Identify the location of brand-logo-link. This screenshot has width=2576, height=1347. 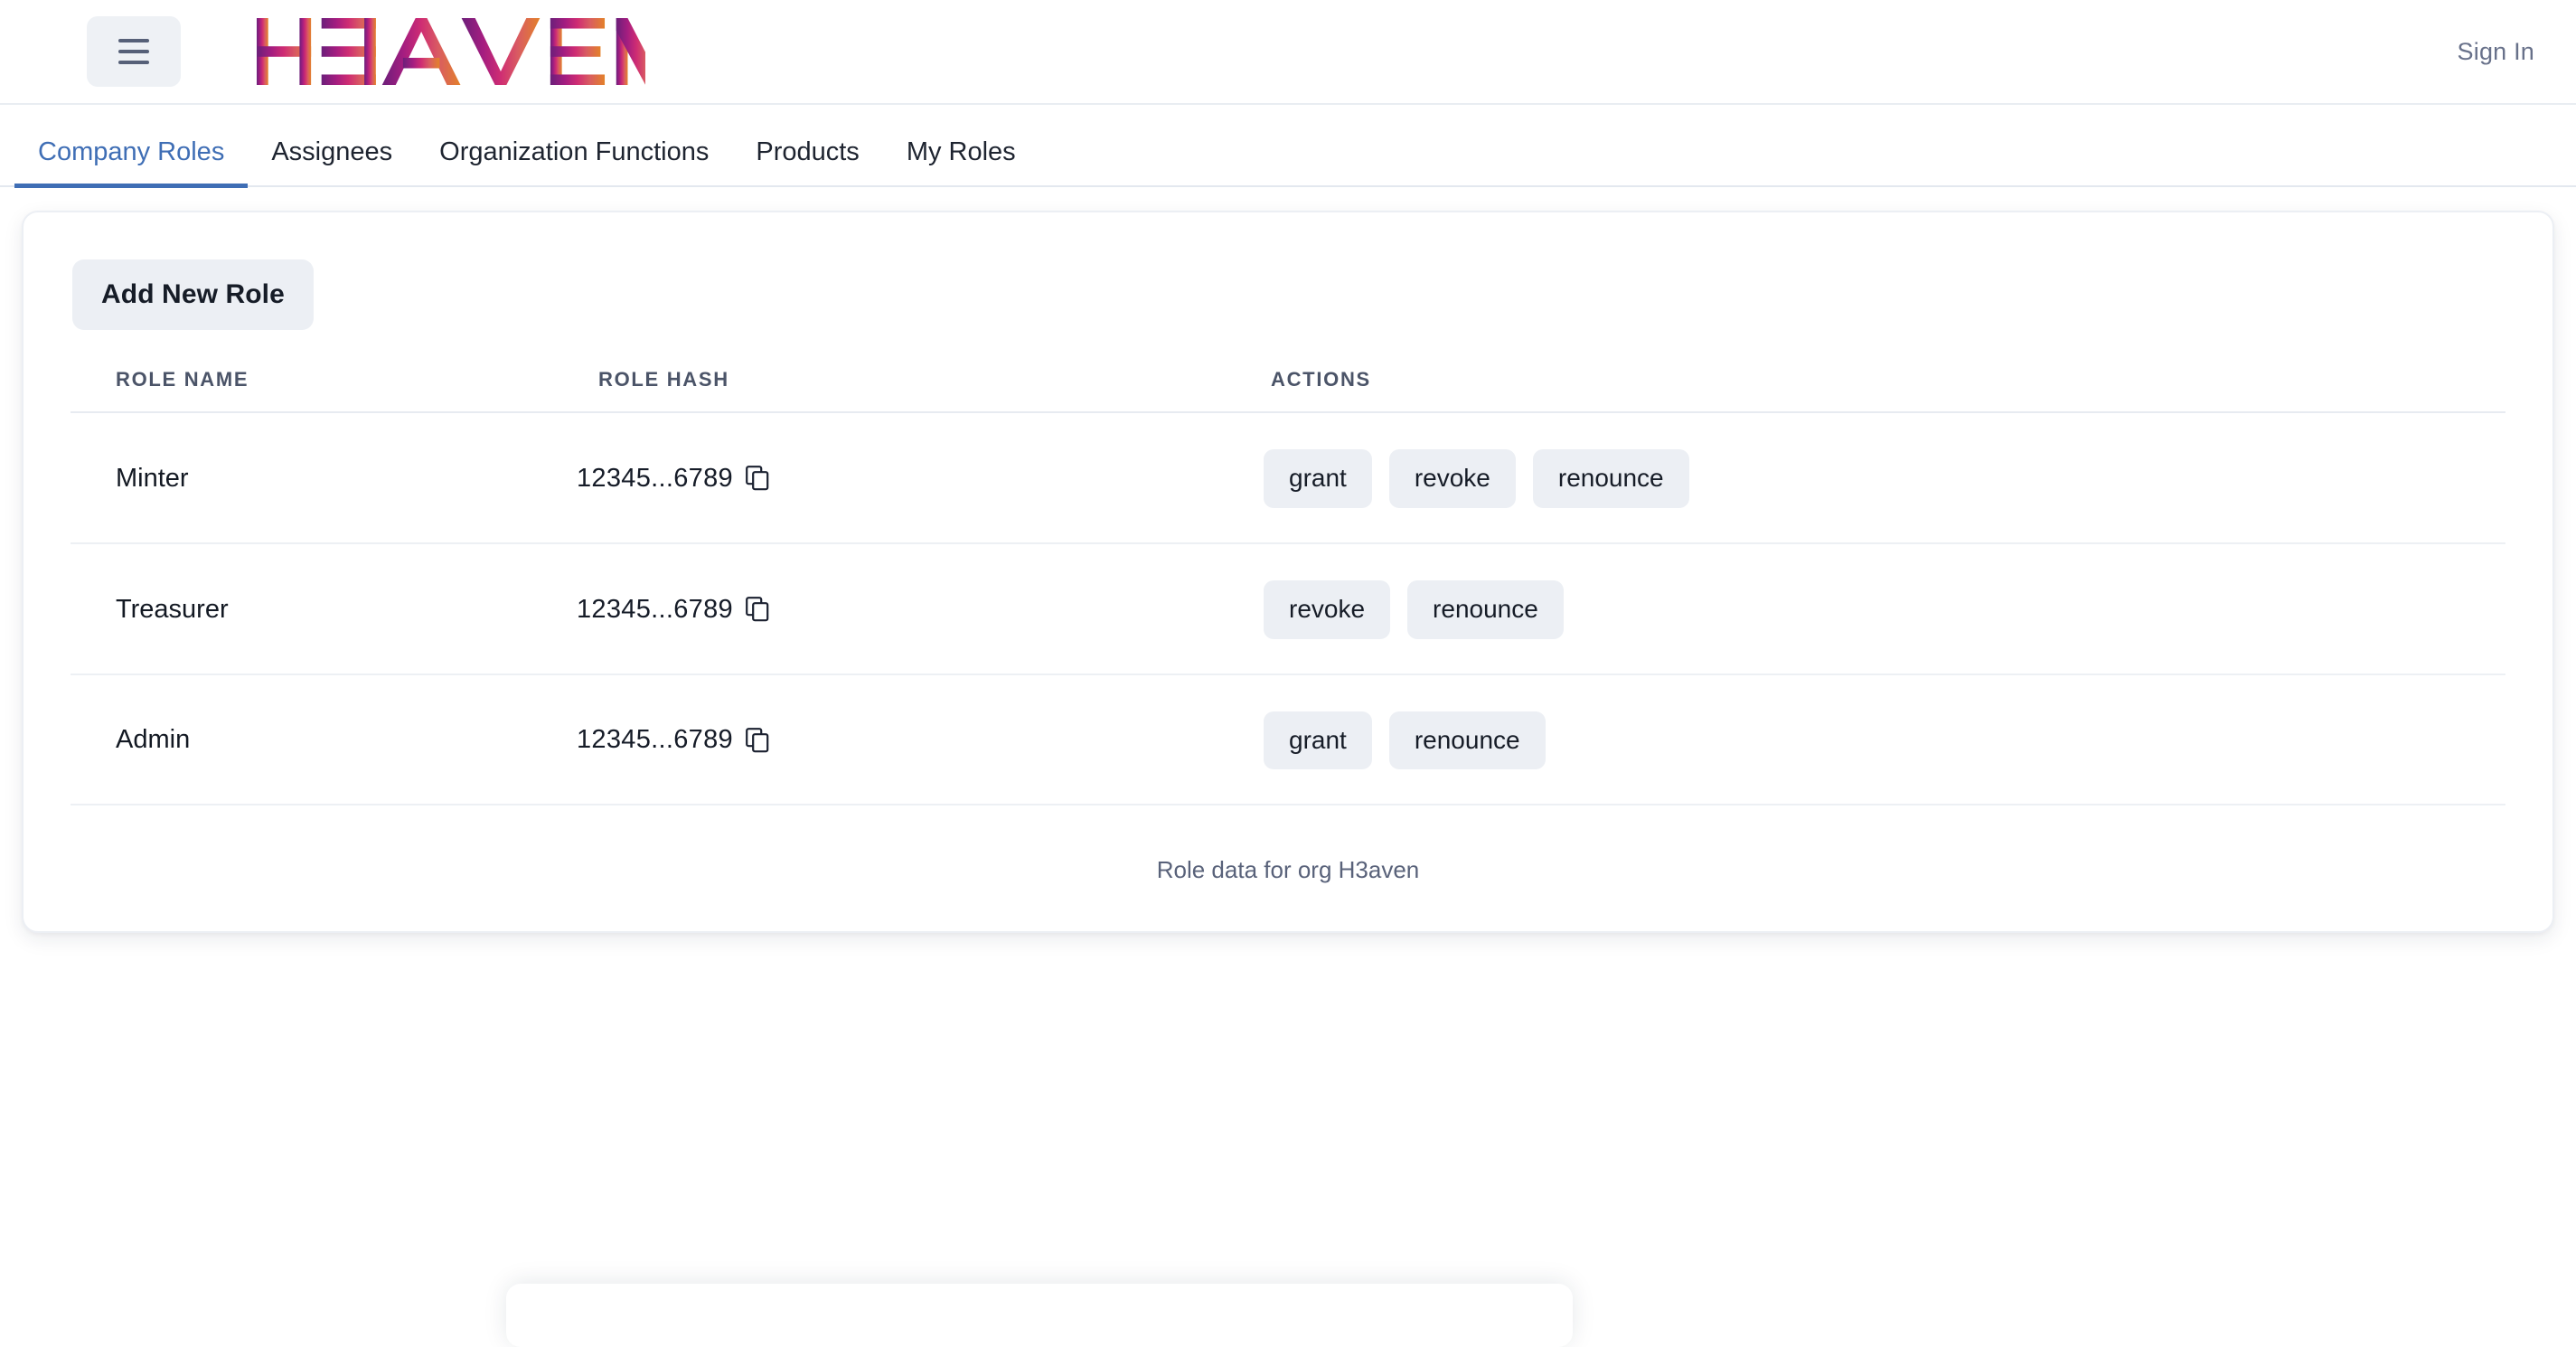
(452, 51).